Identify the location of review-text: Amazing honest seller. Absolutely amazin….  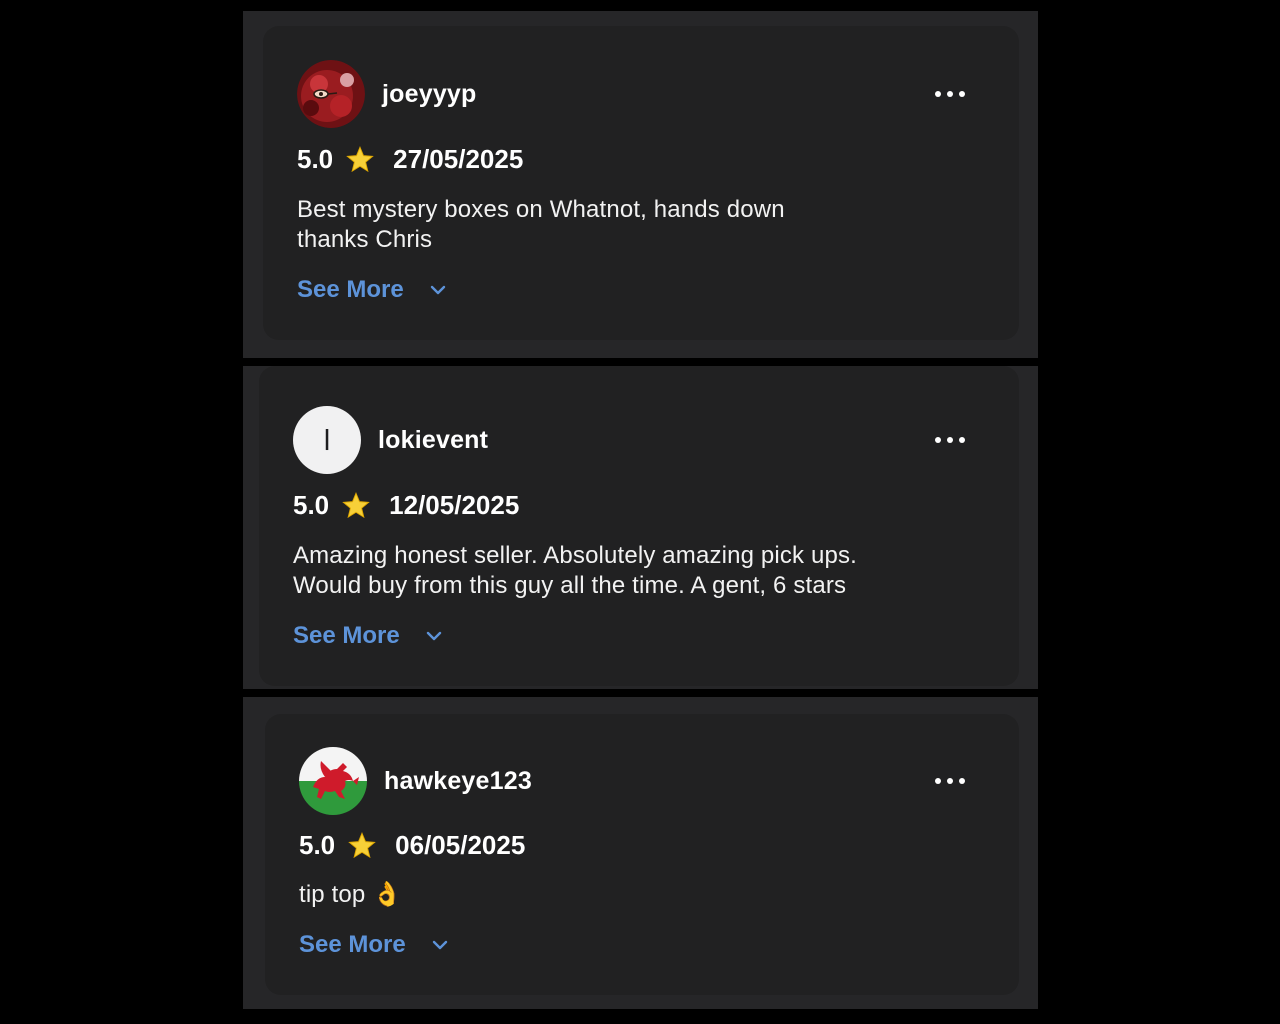
(575, 570).